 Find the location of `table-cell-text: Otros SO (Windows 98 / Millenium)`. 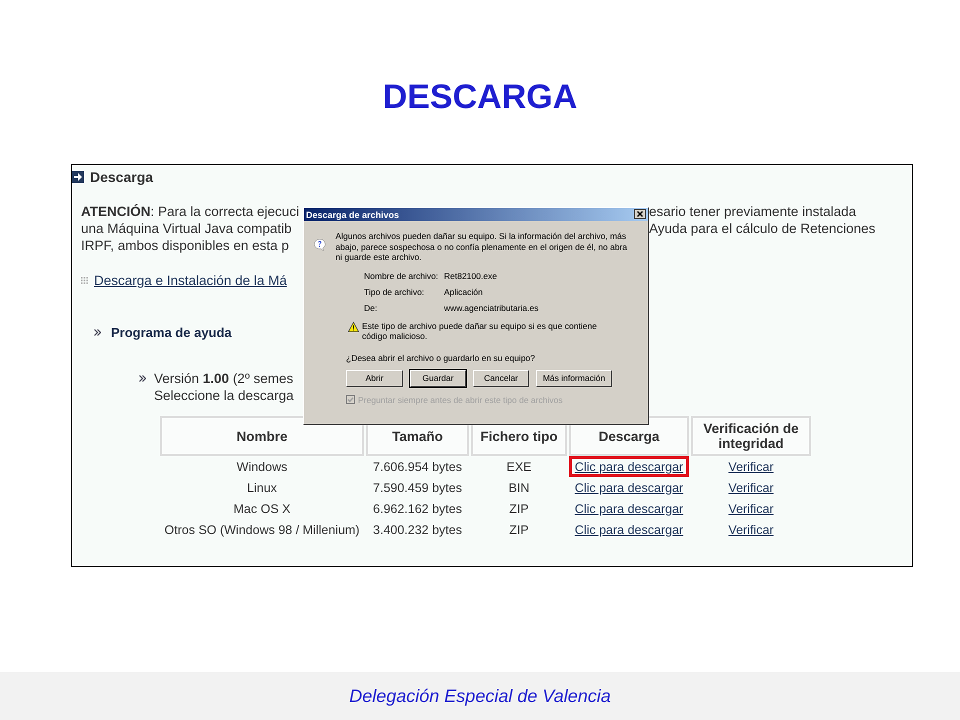

table-cell-text: Otros SO (Windows 98 / Millenium) is located at coordinates (262, 530).